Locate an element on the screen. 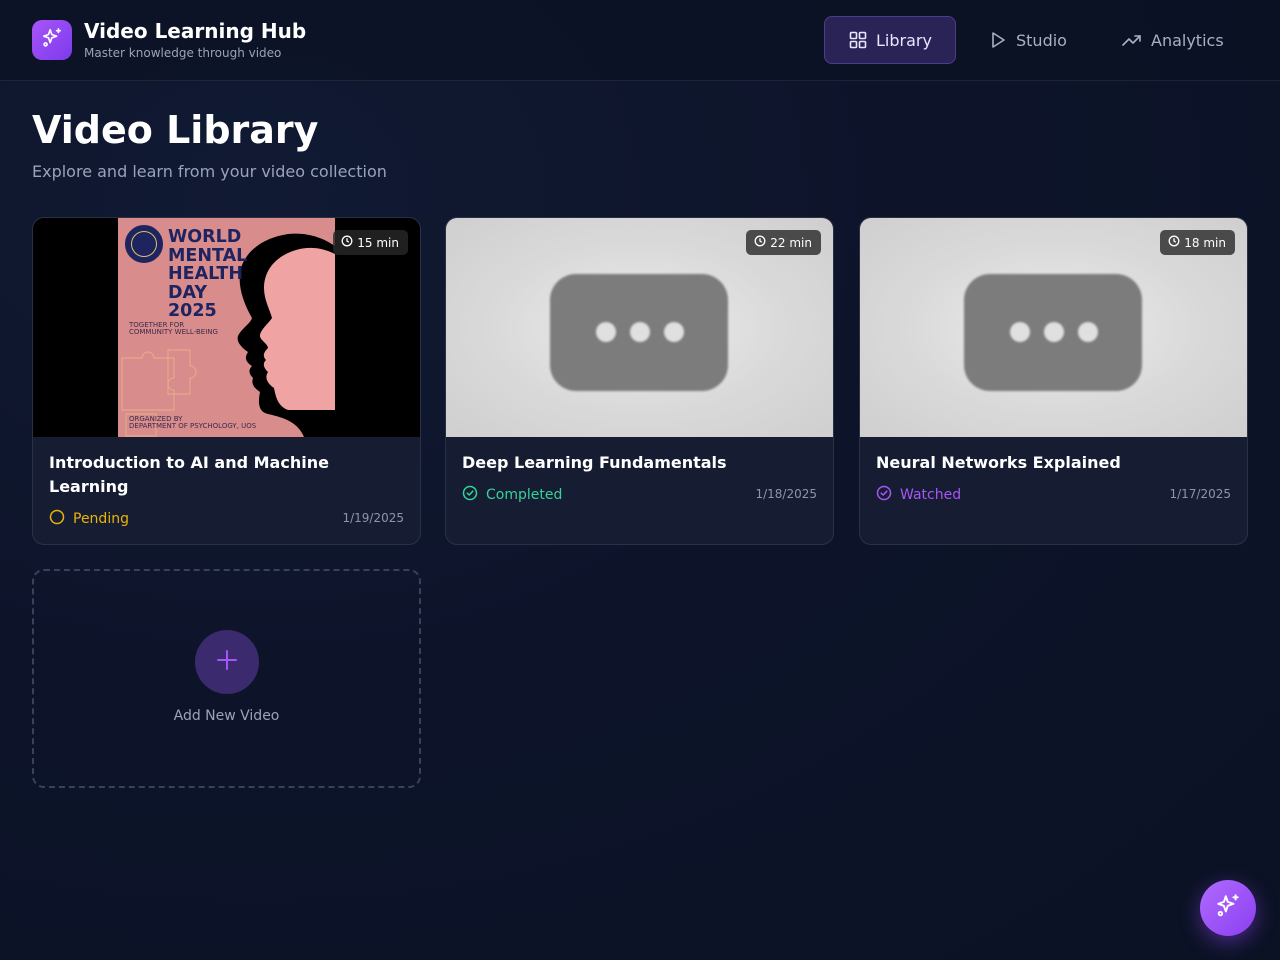  video-title: Neural Networks Explained is located at coordinates (1054, 463).